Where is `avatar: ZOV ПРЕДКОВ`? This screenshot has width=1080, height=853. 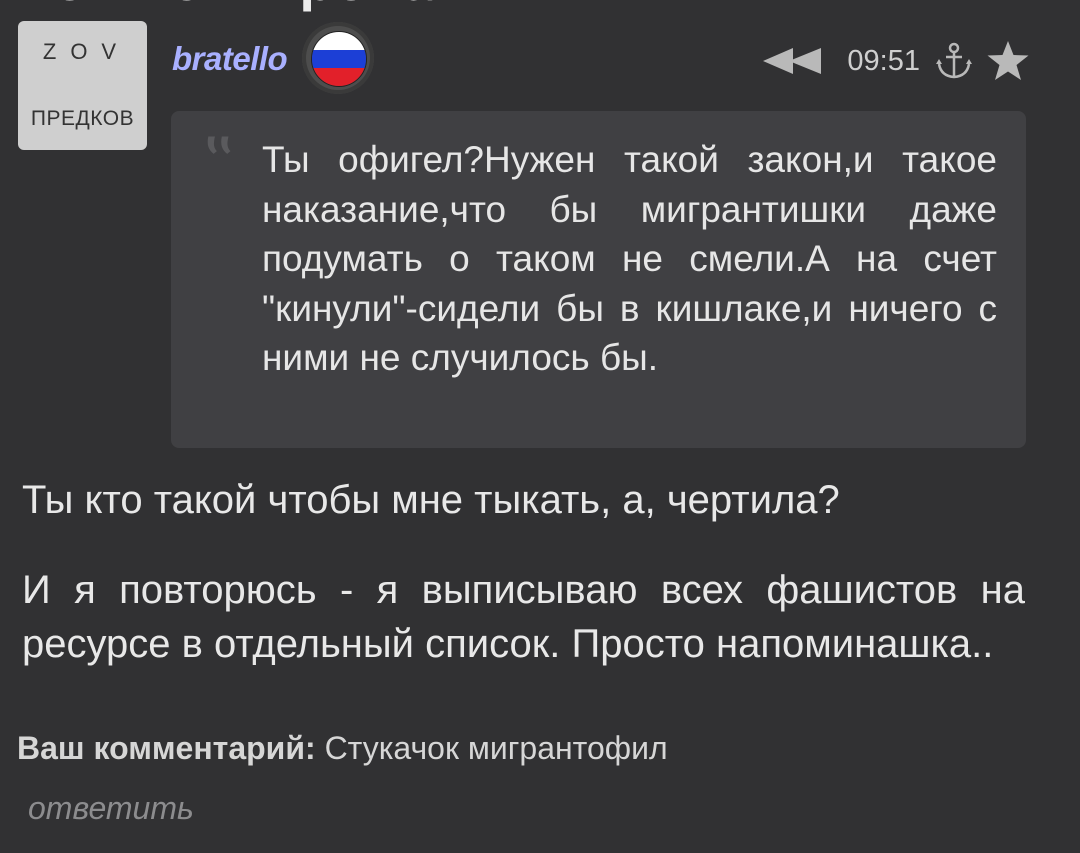 avatar: ZOV ПРЕДКОВ is located at coordinates (82, 85).